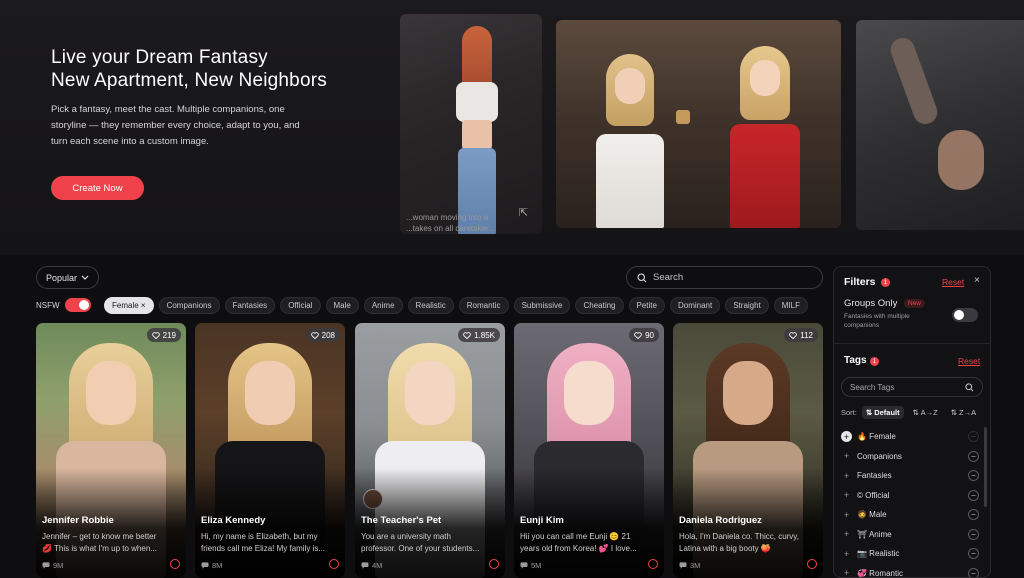  I want to click on sort-az-option: ⇅ A→Z, so click(925, 412).